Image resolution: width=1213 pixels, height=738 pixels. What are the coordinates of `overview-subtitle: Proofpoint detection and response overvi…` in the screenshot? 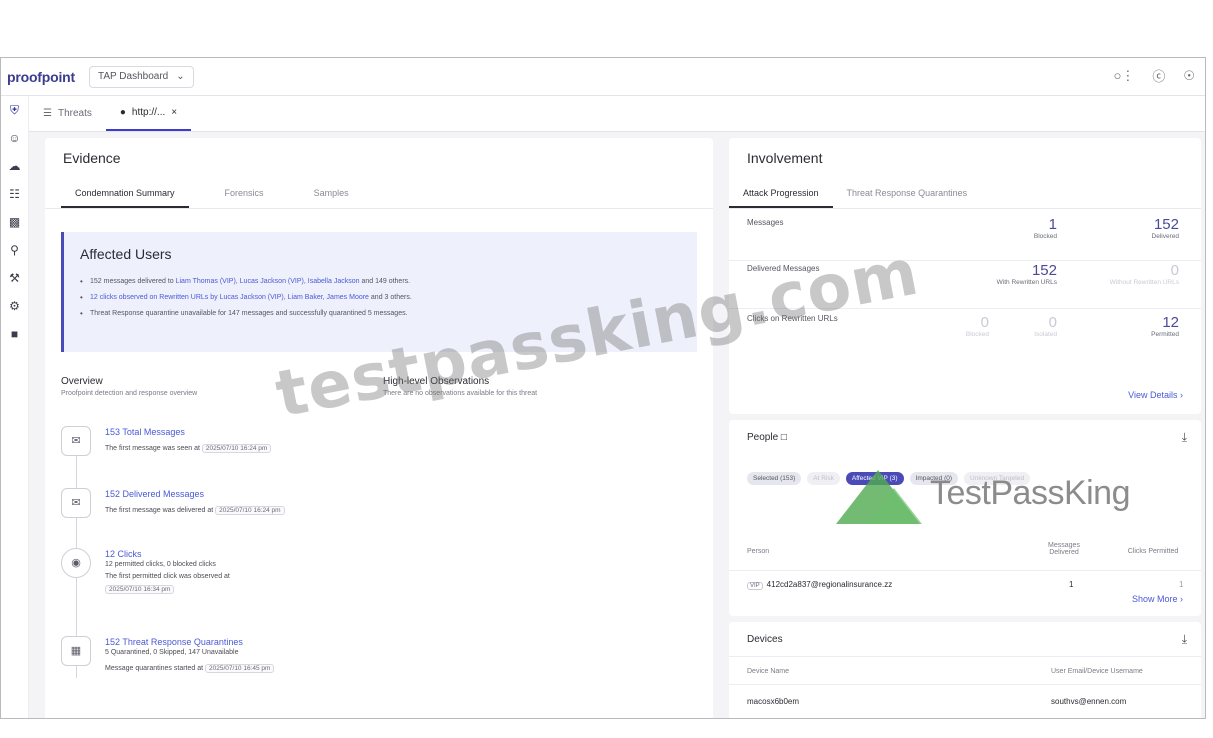 It's located at (129, 393).